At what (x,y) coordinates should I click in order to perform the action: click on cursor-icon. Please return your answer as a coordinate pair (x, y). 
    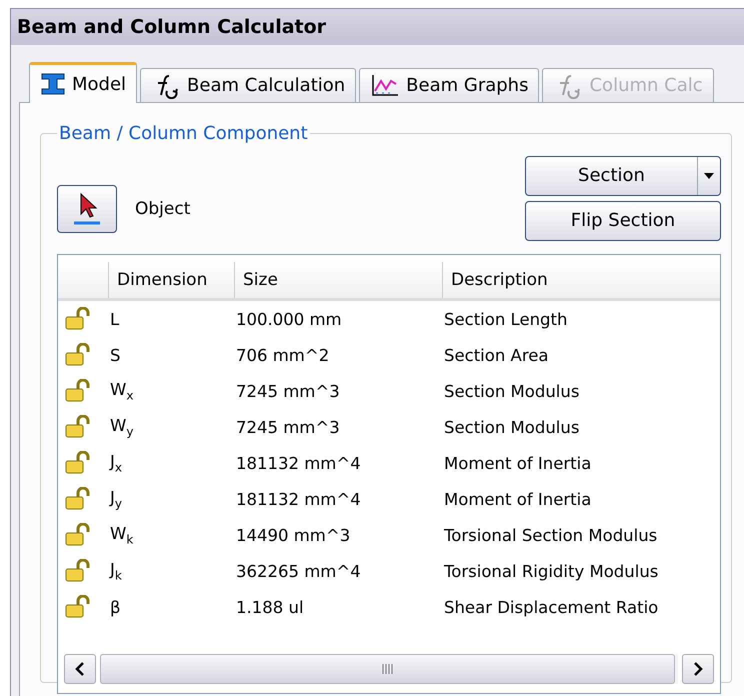
    Looking at the image, I should click on (87, 209).